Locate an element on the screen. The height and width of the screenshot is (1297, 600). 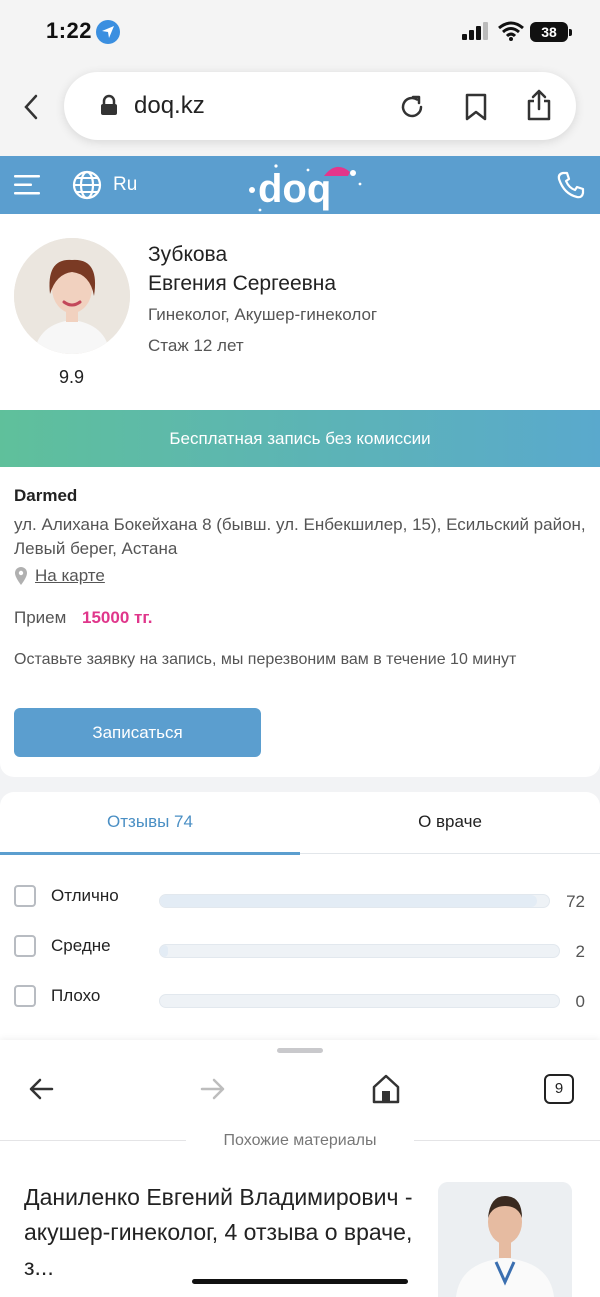
url-text: doq.kz is located at coordinates (169, 106).